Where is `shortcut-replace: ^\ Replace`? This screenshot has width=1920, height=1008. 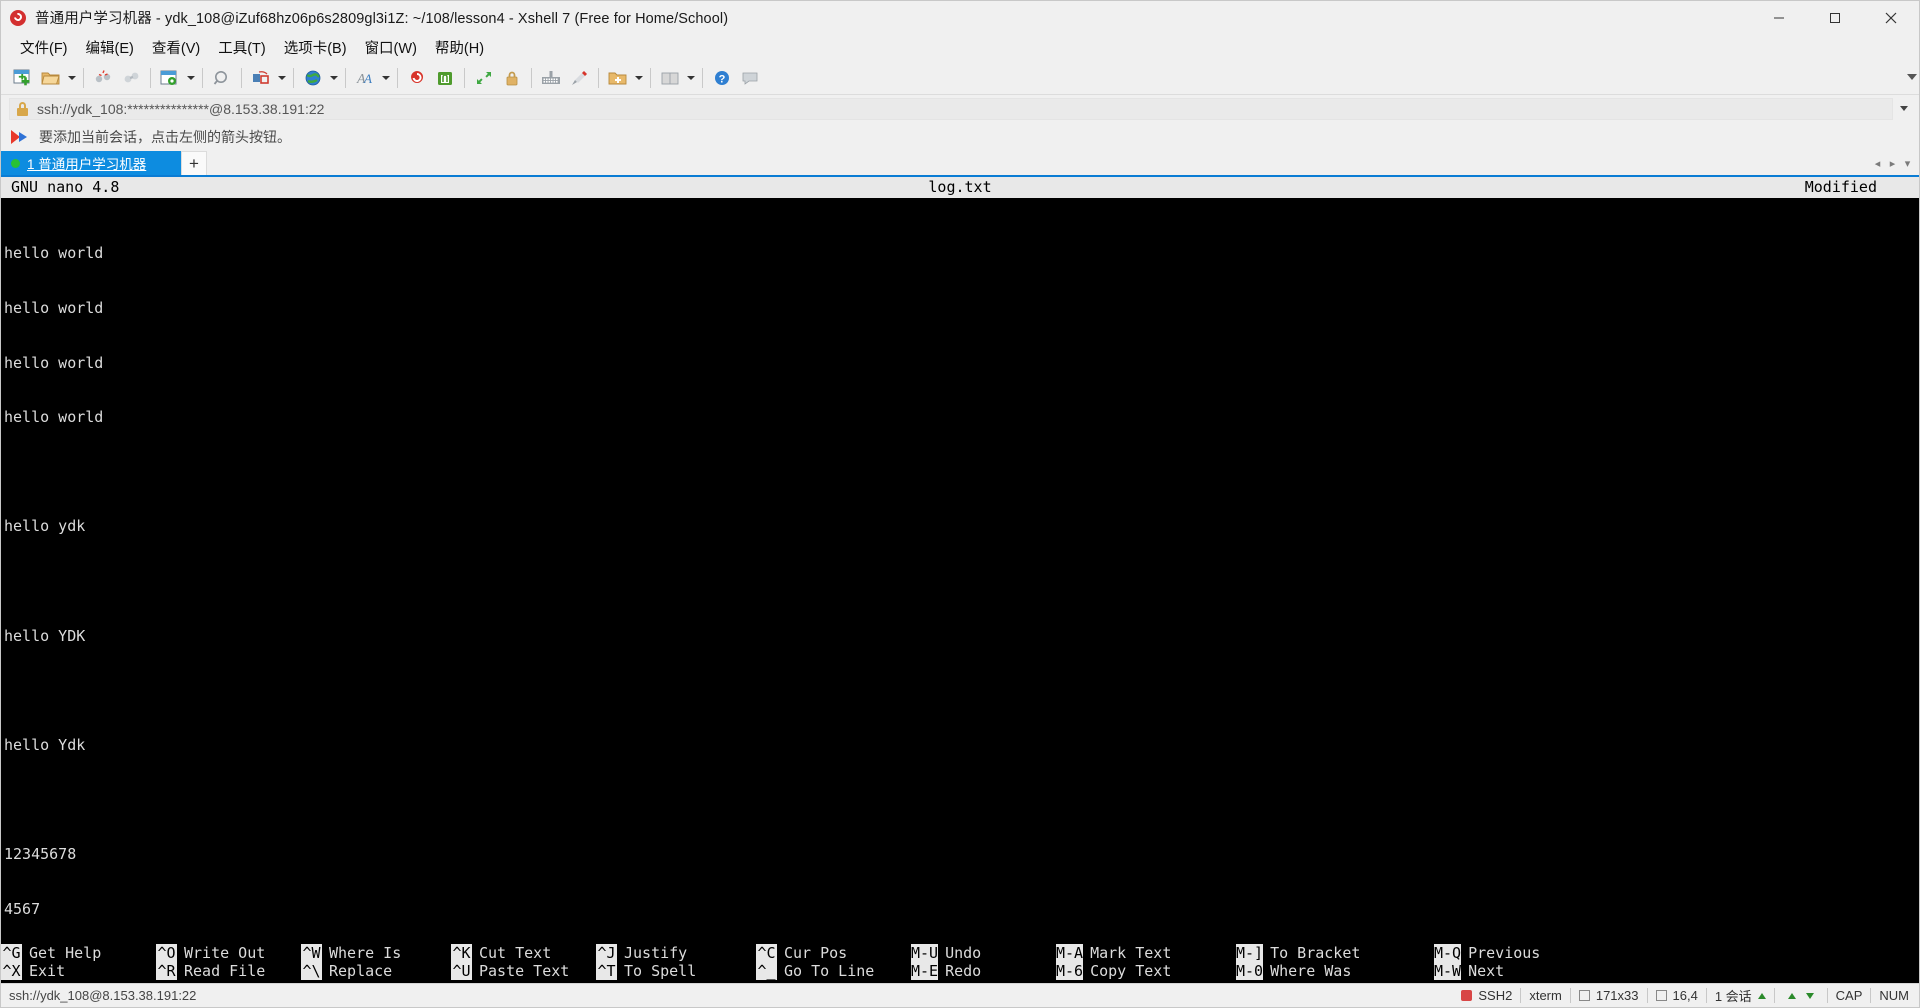
shortcut-replace: ^\ Replace is located at coordinates (376, 971).